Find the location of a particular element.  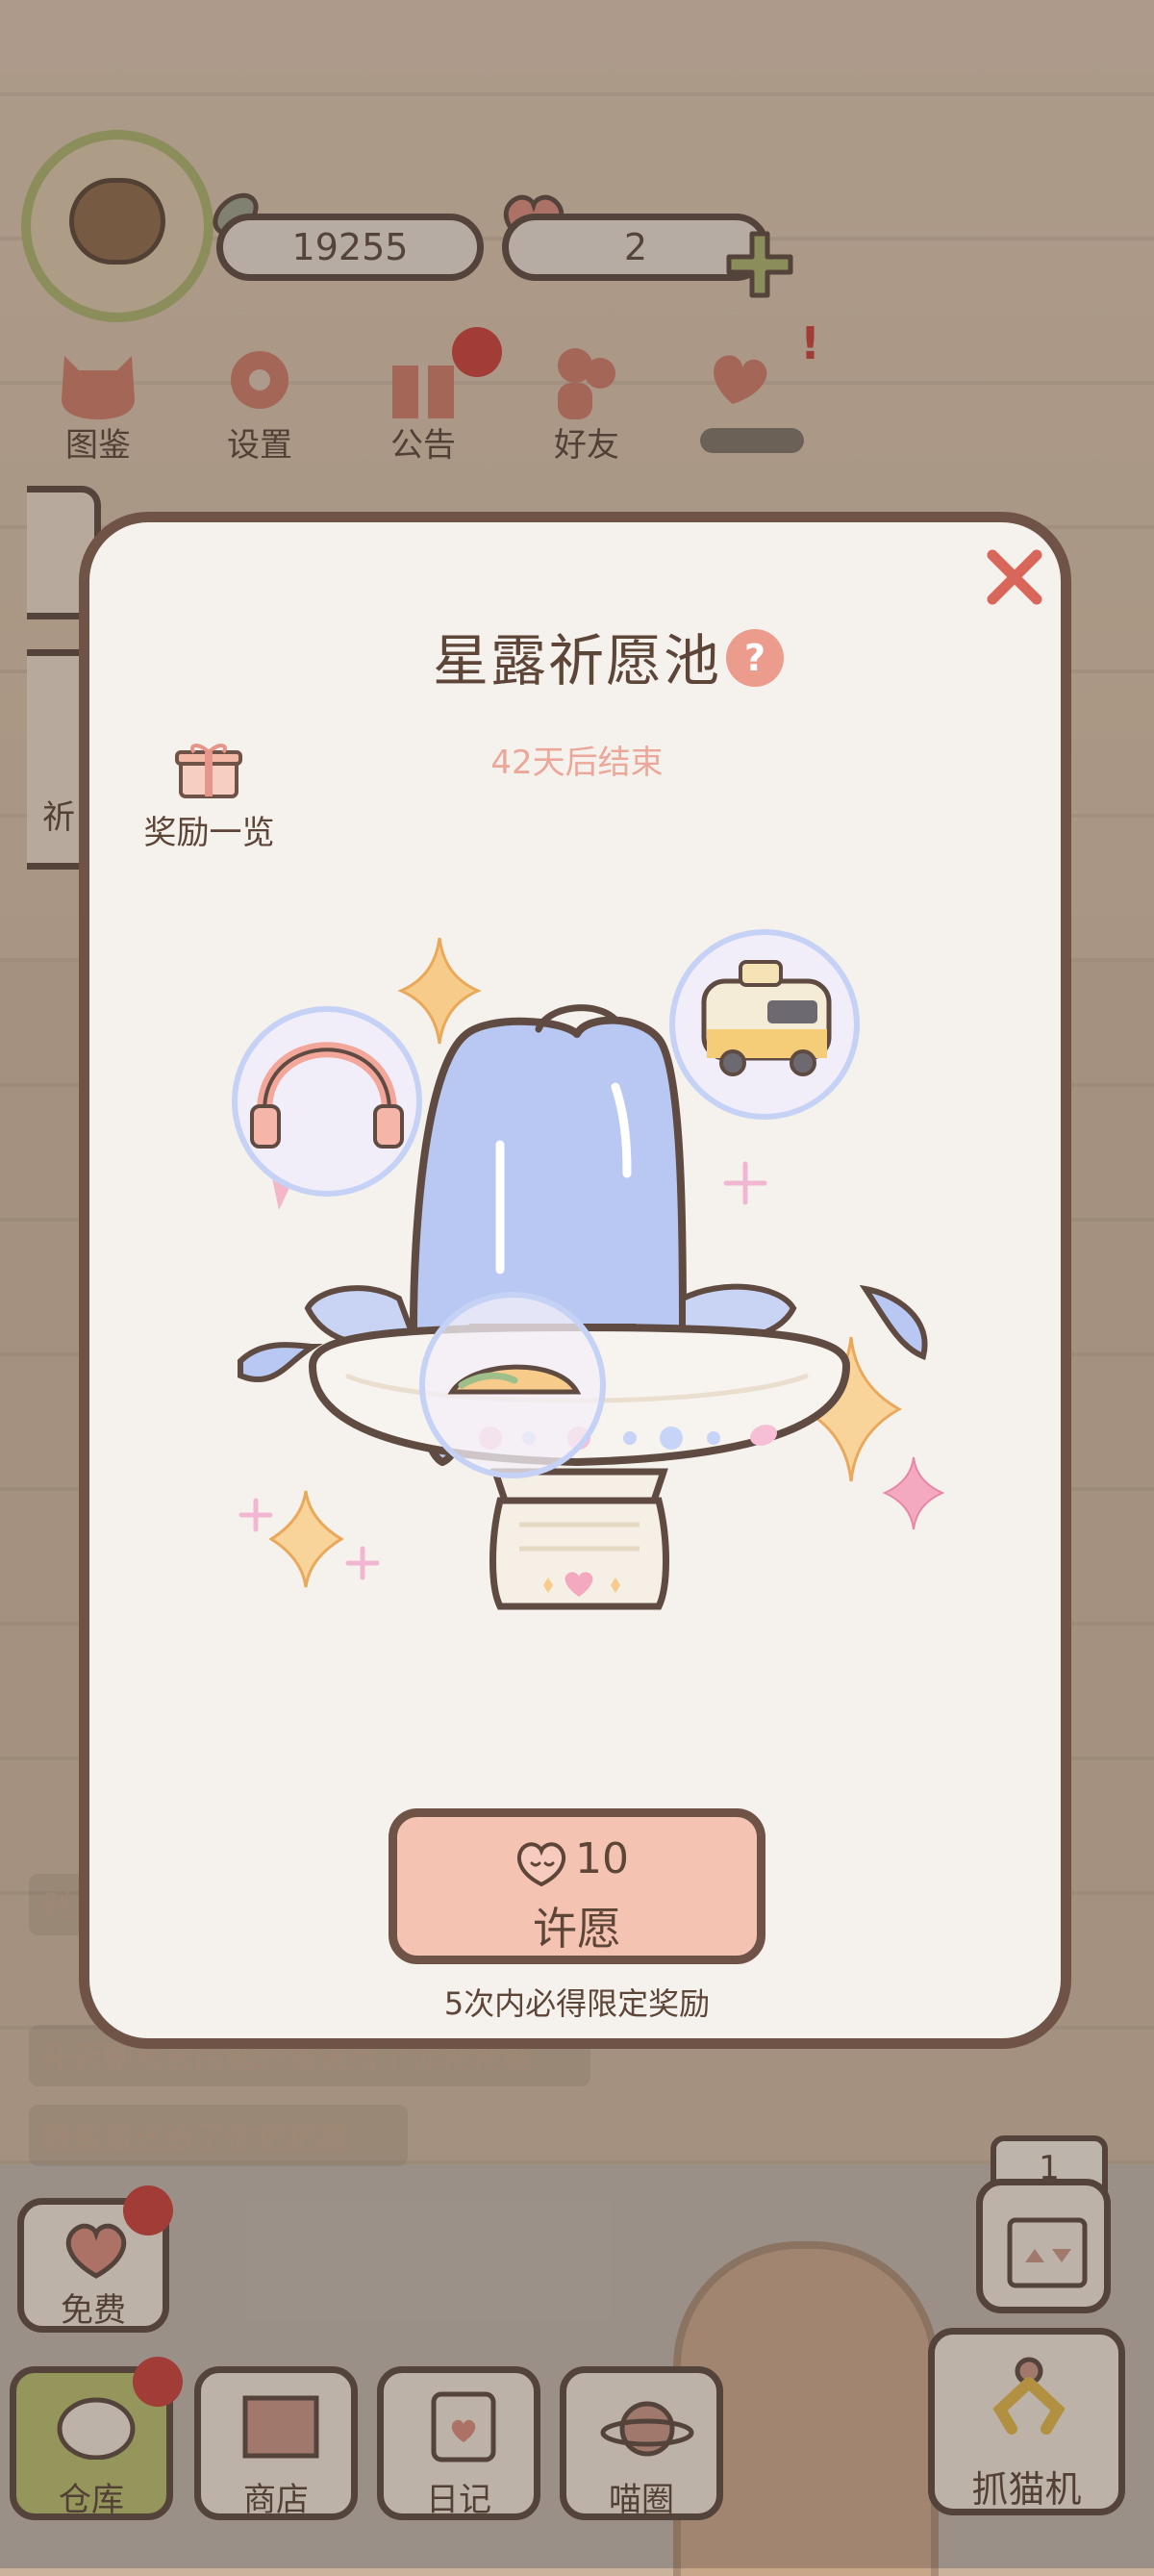

help-icon: ? is located at coordinates (755, 658).